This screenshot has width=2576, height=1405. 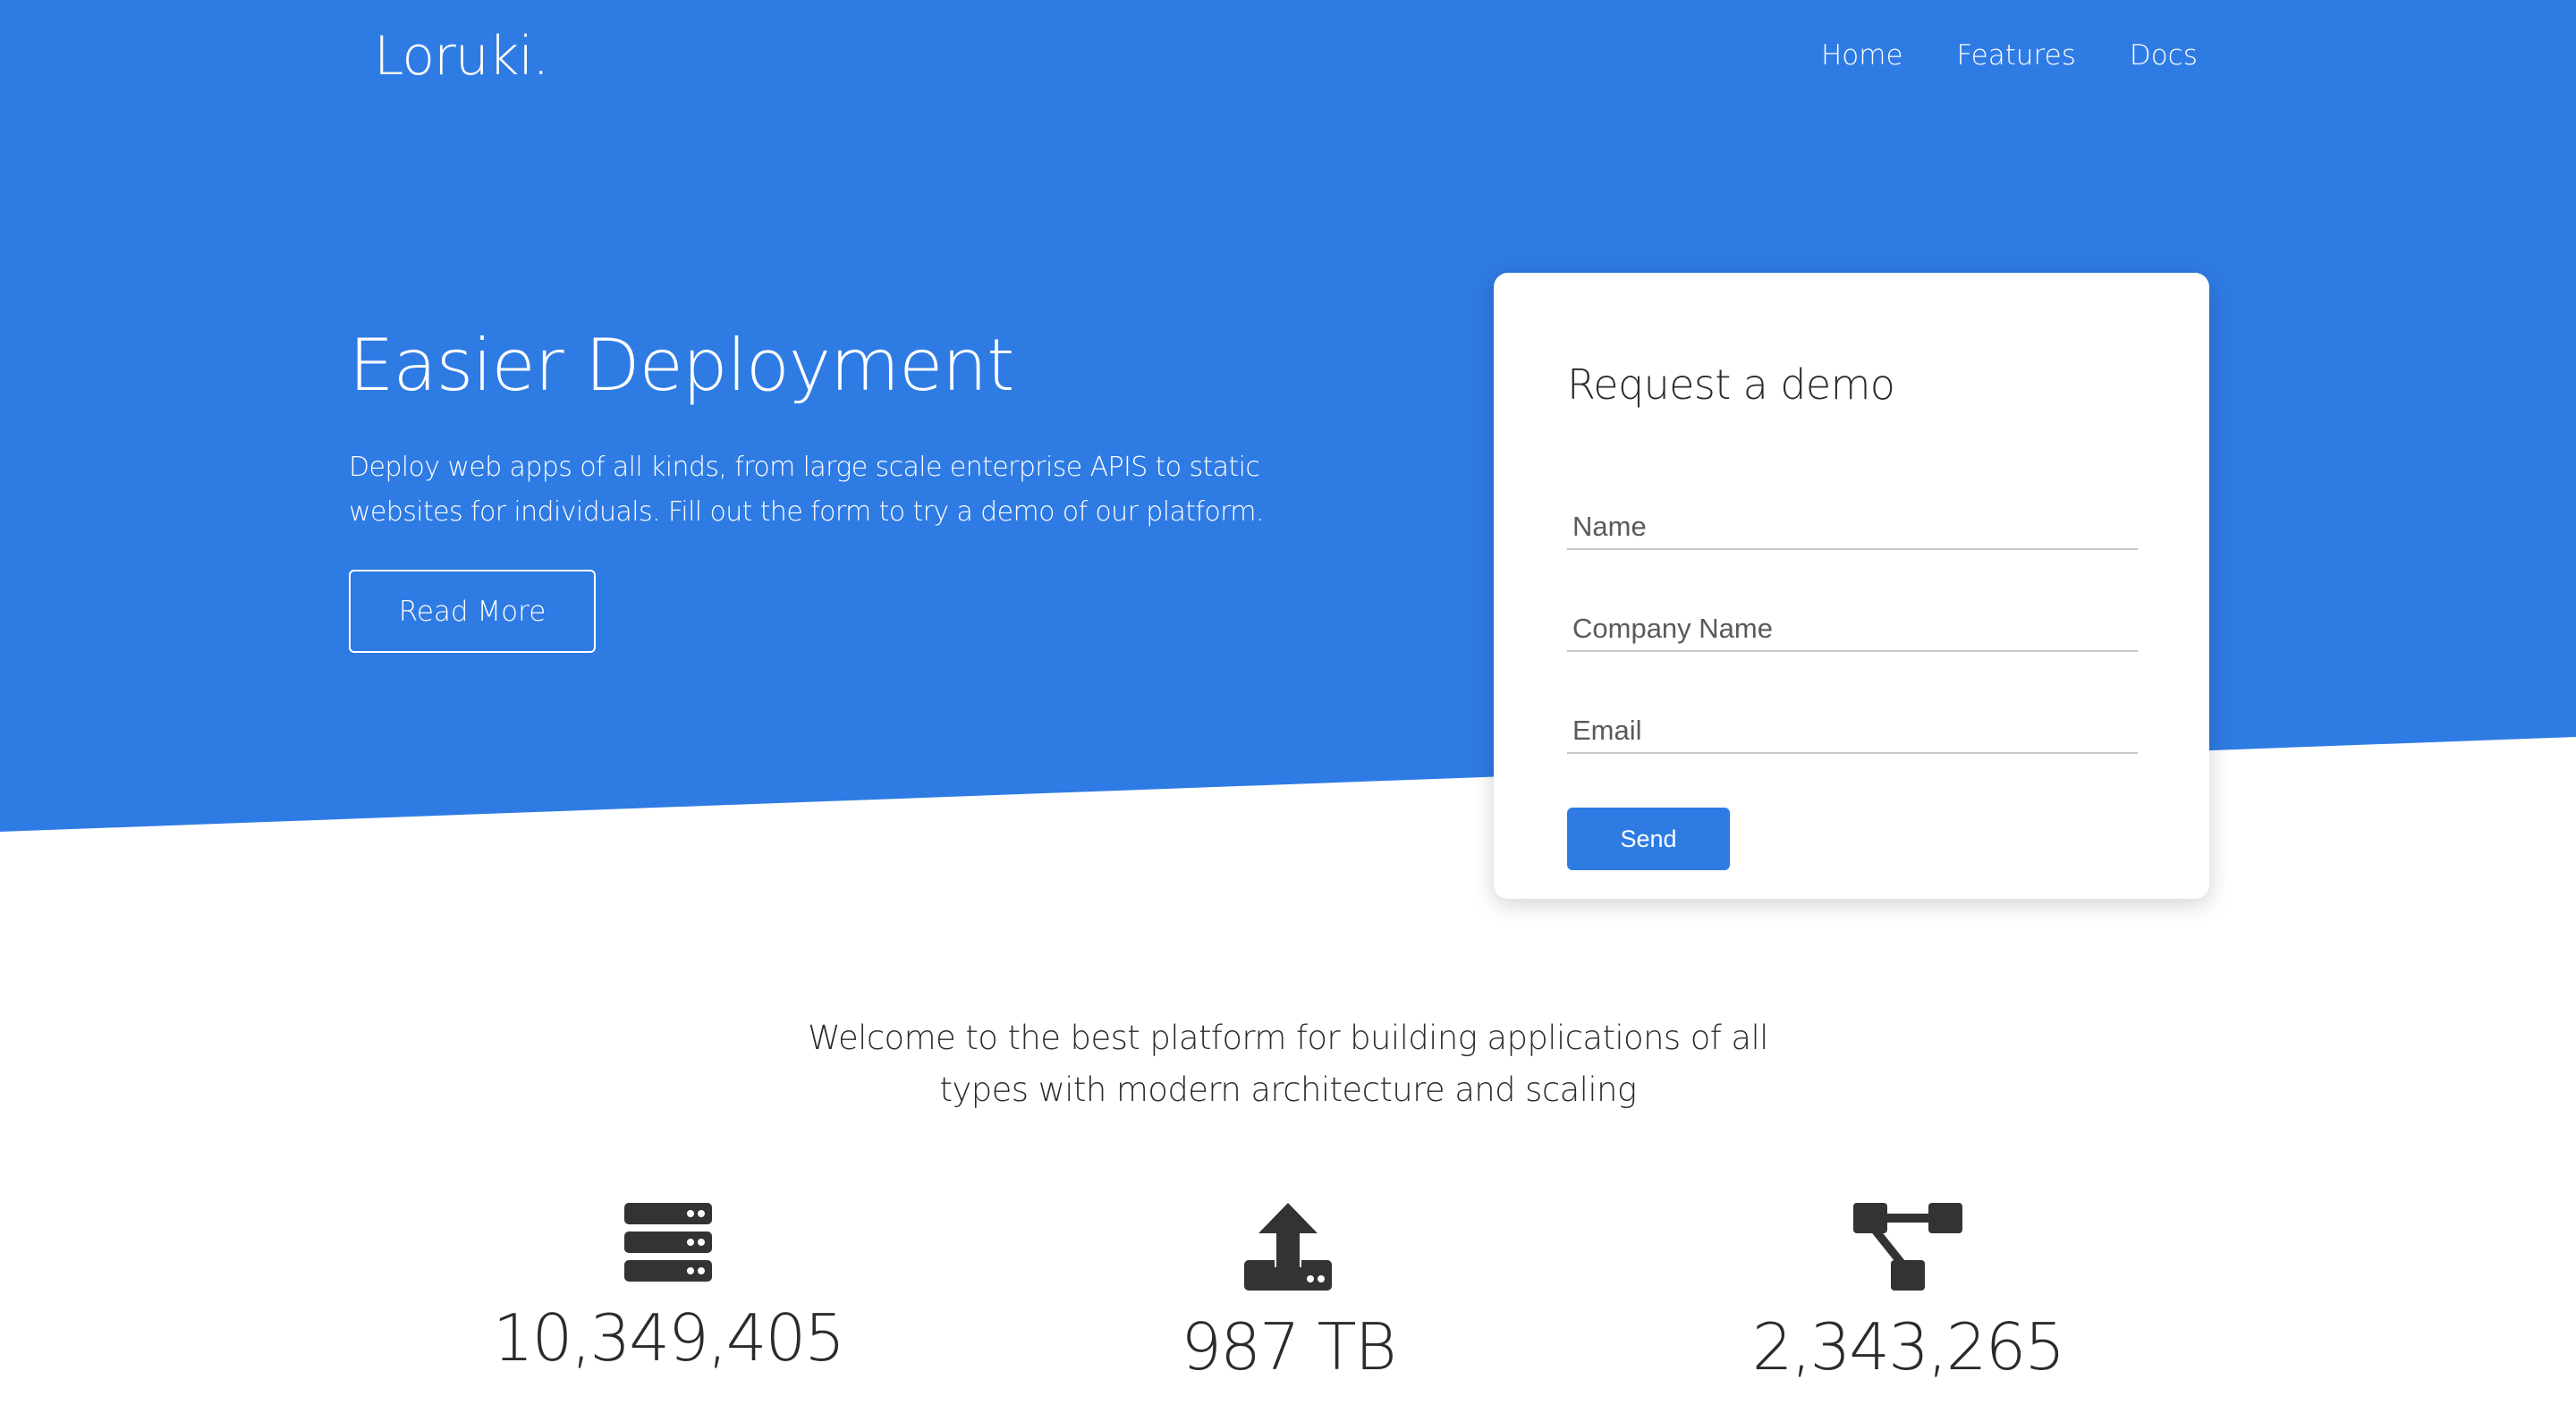 What do you see at coordinates (668, 1290) in the screenshot?
I see `stat-servers: 10,349,405` at bounding box center [668, 1290].